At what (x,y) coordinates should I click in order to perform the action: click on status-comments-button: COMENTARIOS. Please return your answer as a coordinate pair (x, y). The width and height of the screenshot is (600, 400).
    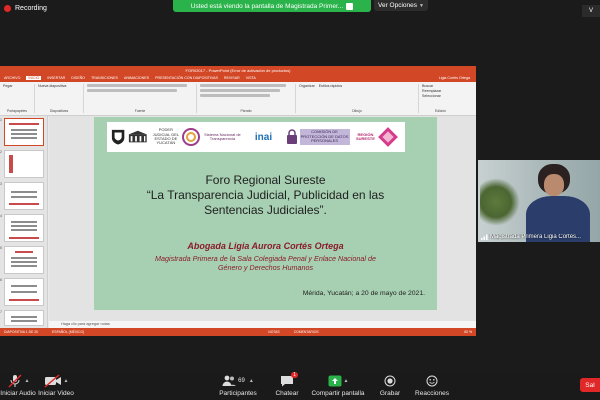
    Looking at the image, I should click on (306, 332).